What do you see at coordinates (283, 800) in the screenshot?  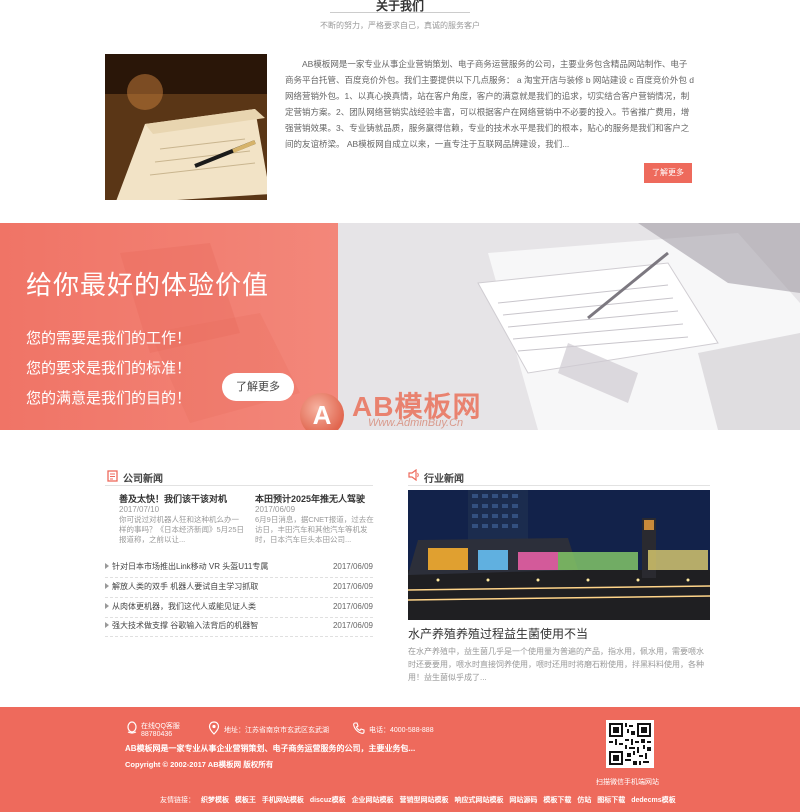 I see `friend-link: 手机网站模板` at bounding box center [283, 800].